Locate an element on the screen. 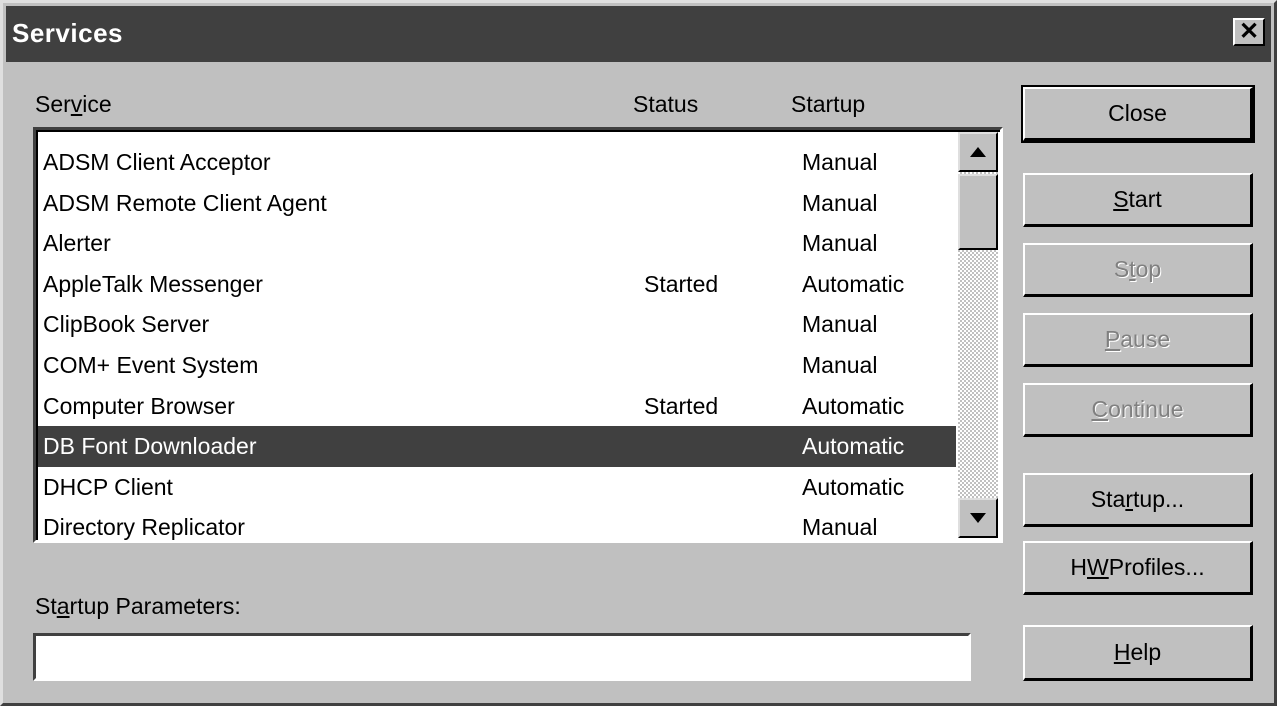 This screenshot has width=1277, height=706. scrollbar-thumb is located at coordinates (978, 212).